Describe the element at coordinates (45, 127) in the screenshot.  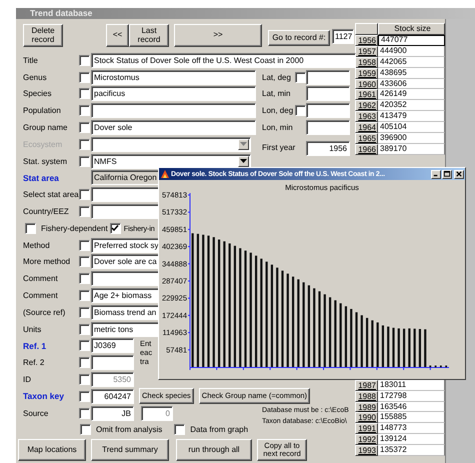
I see `field-label: Group name` at that location.